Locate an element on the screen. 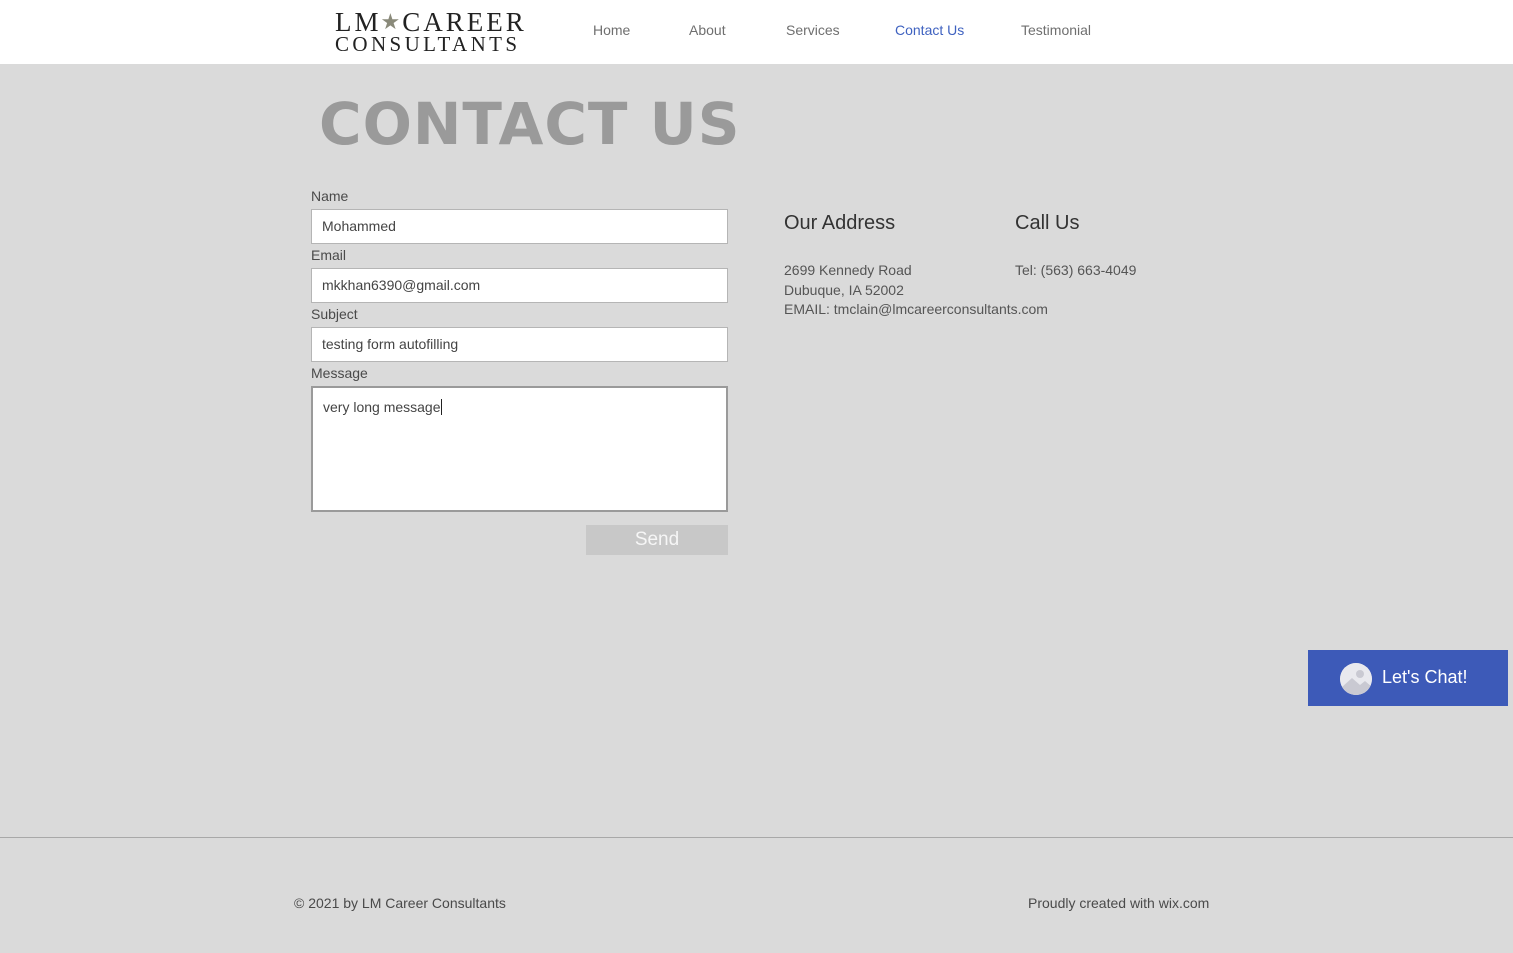 This screenshot has width=1513, height=953. footer-divider is located at coordinates (756, 837).